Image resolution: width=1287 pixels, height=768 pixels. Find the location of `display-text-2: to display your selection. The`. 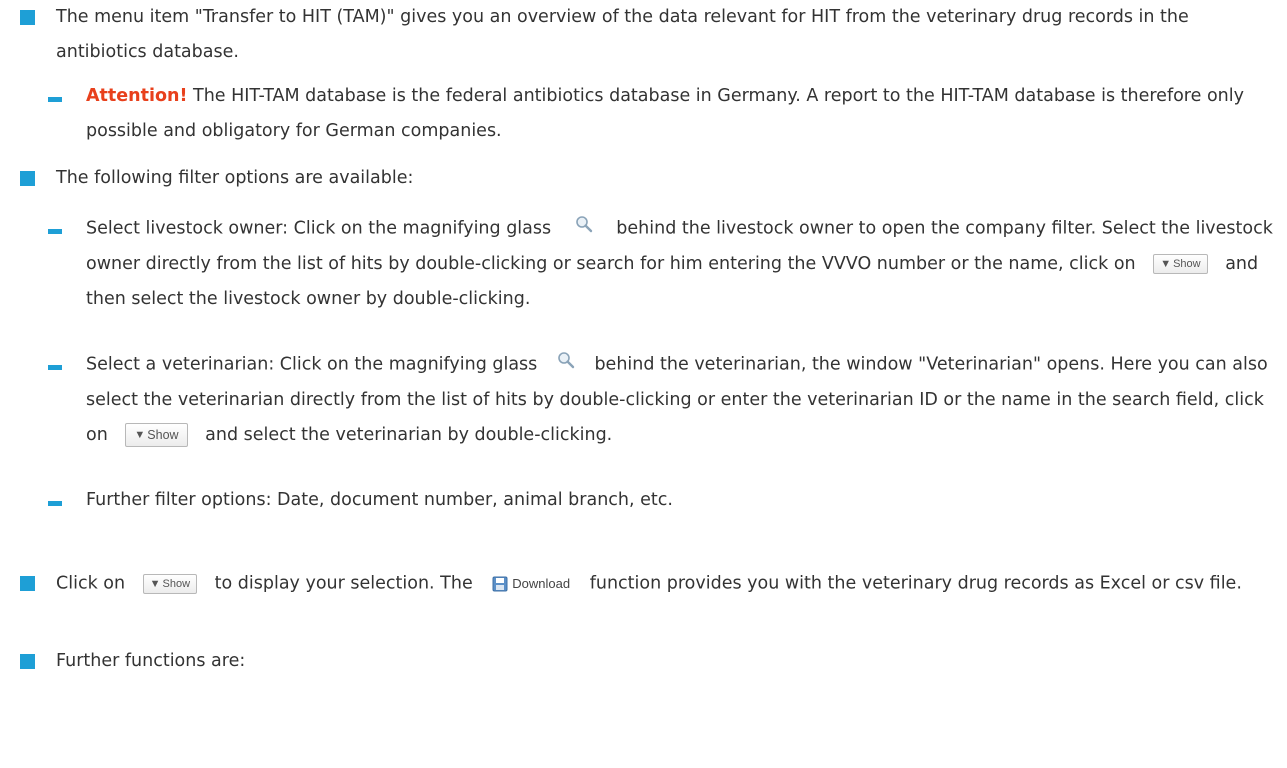

display-text-2: to display your selection. The is located at coordinates (343, 583).